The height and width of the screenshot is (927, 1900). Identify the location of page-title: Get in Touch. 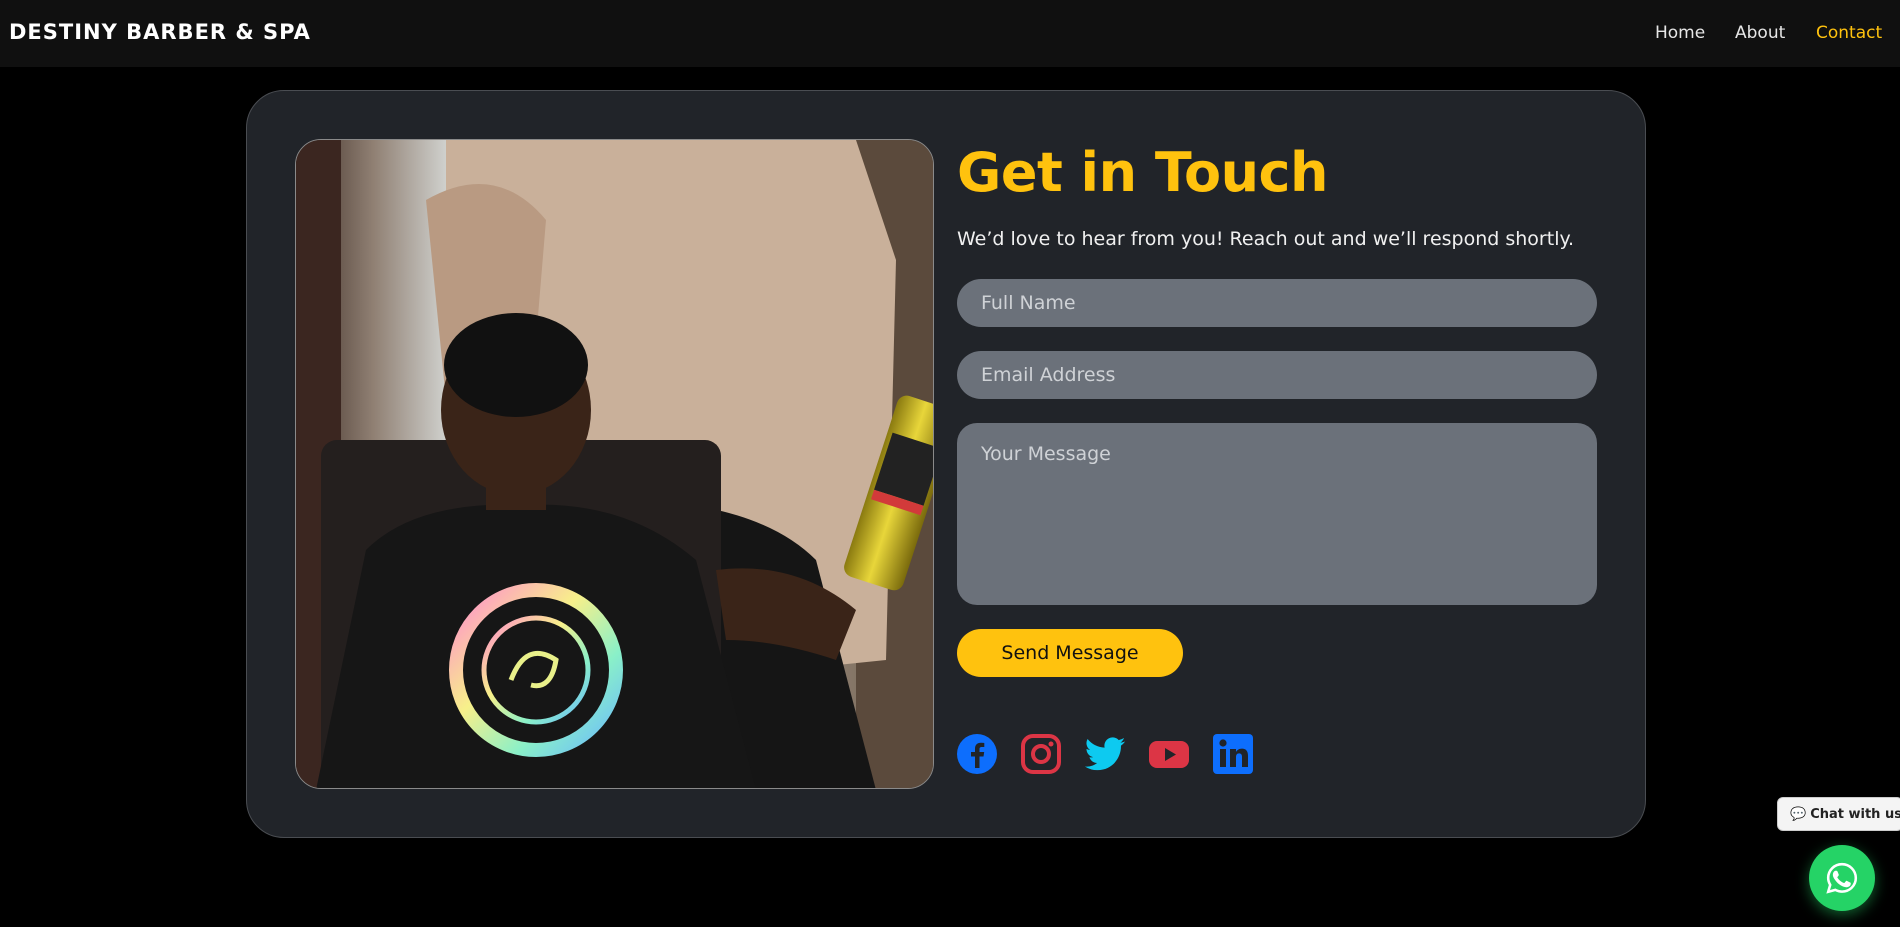
(1142, 172).